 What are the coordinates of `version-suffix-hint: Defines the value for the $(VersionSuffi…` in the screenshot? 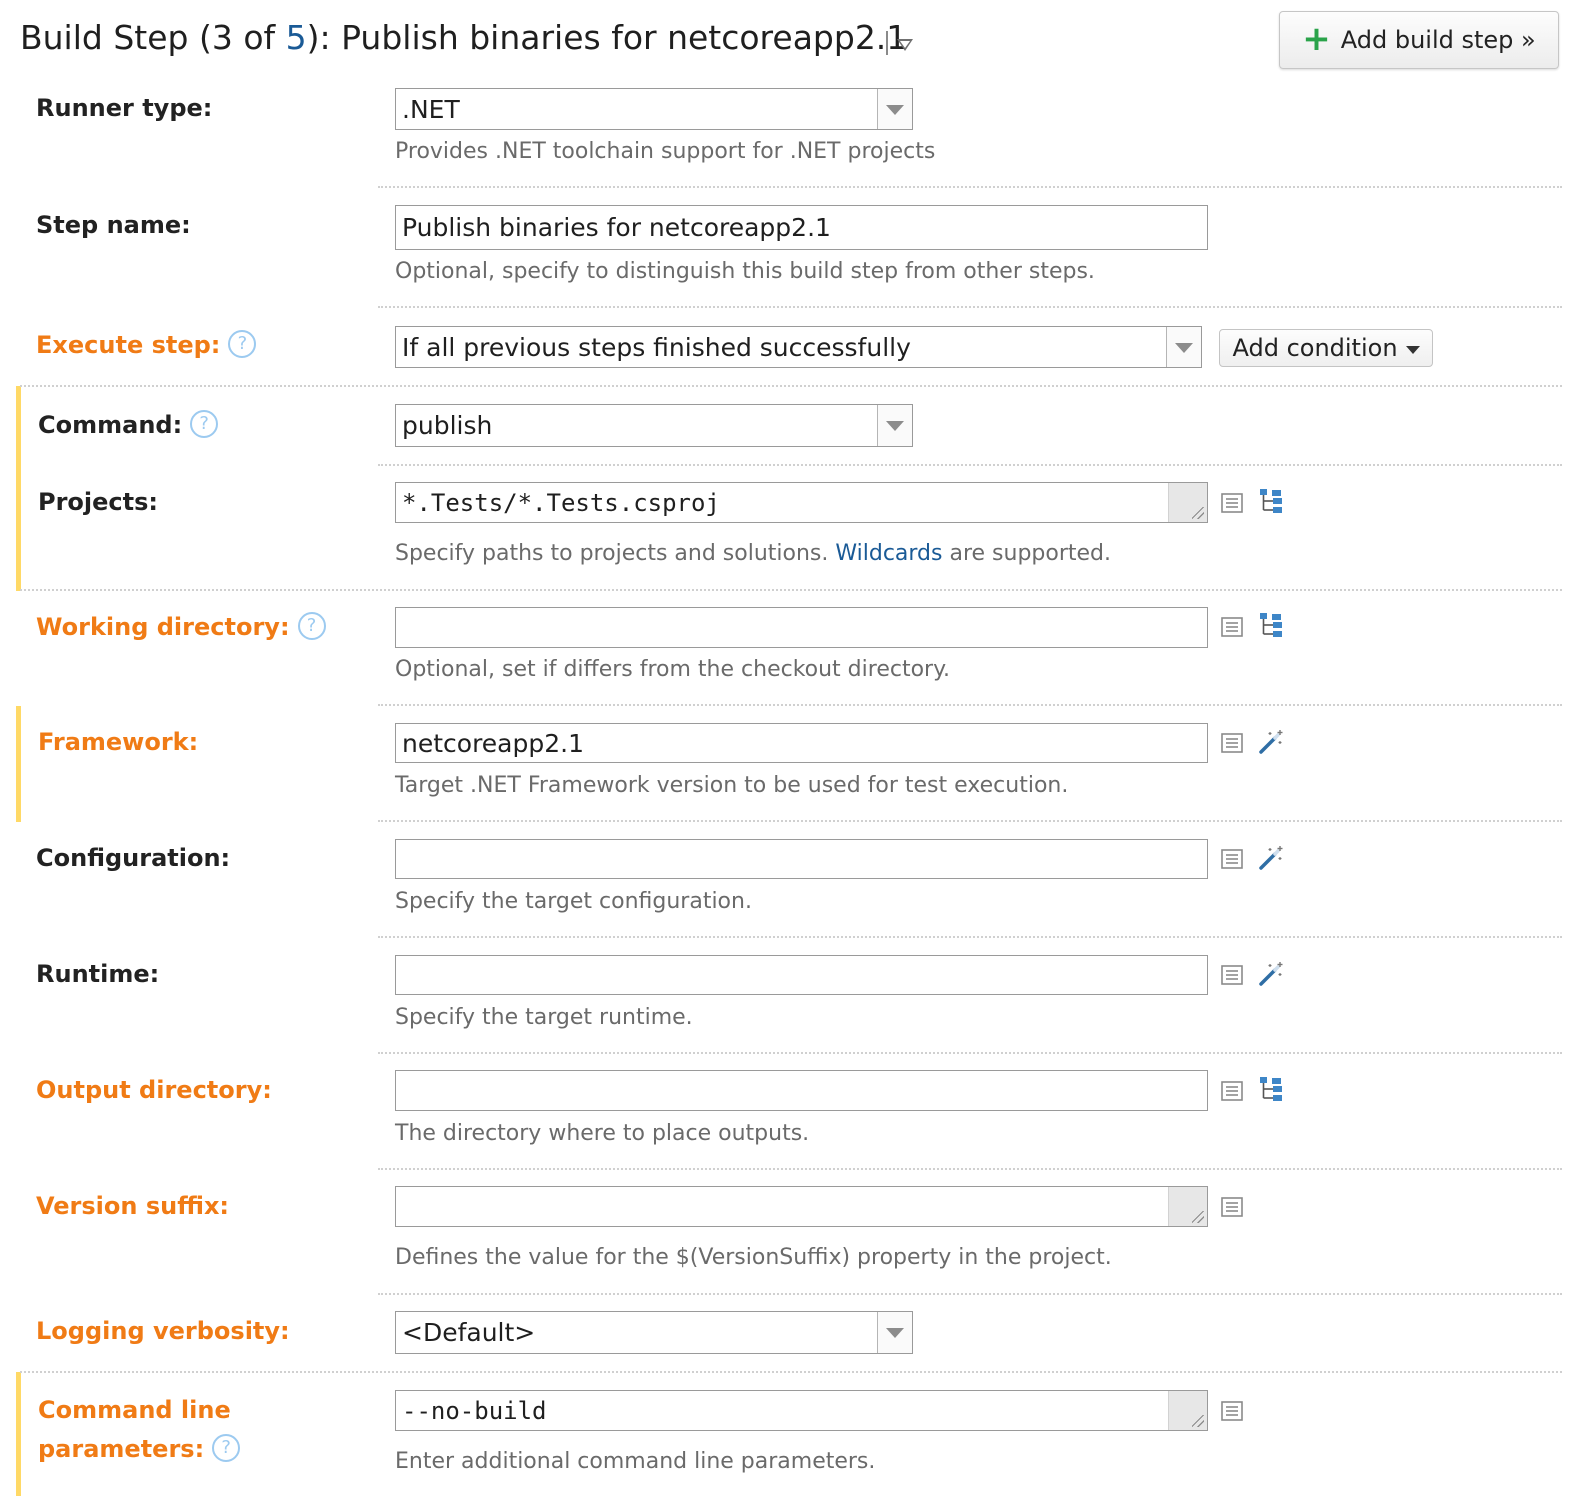 It's located at (753, 1257).